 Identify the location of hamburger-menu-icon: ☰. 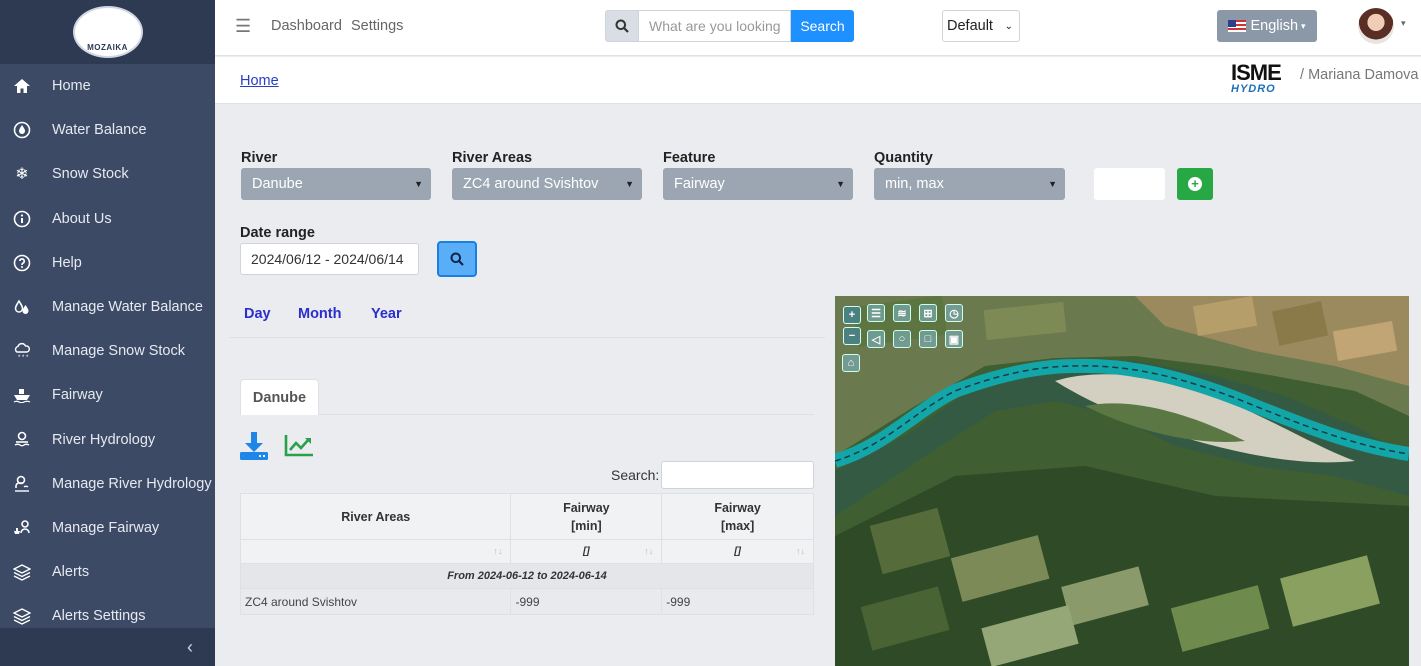
(243, 26).